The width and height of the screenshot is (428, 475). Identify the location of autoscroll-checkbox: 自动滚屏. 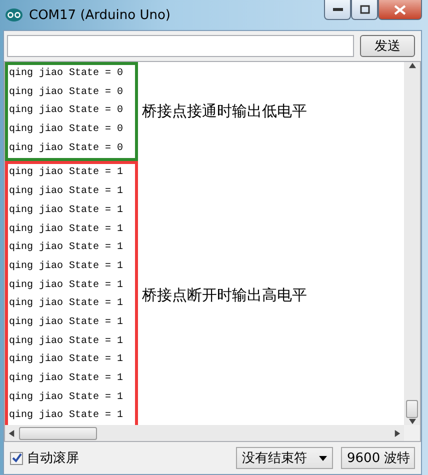
(44, 458).